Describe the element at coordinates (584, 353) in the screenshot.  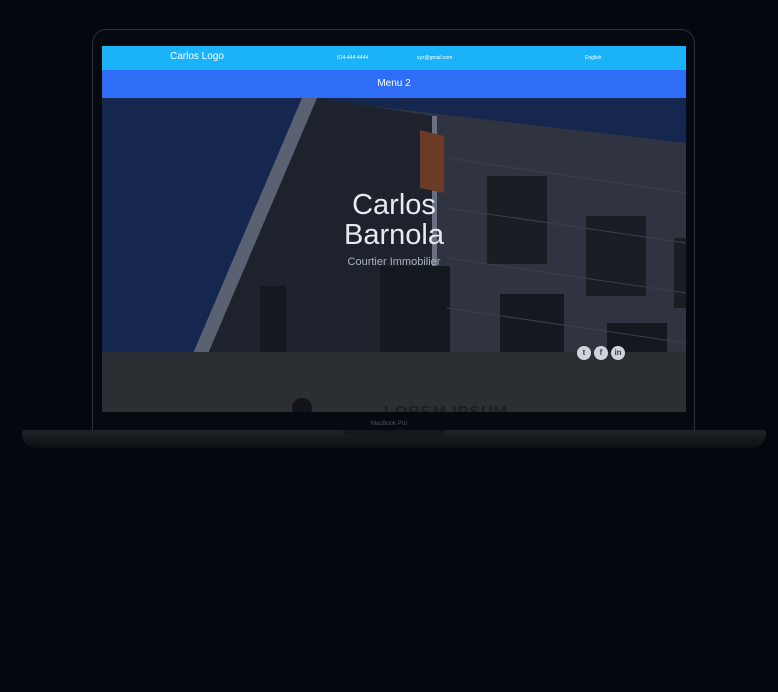
I see `twitter-icon: t` at that location.